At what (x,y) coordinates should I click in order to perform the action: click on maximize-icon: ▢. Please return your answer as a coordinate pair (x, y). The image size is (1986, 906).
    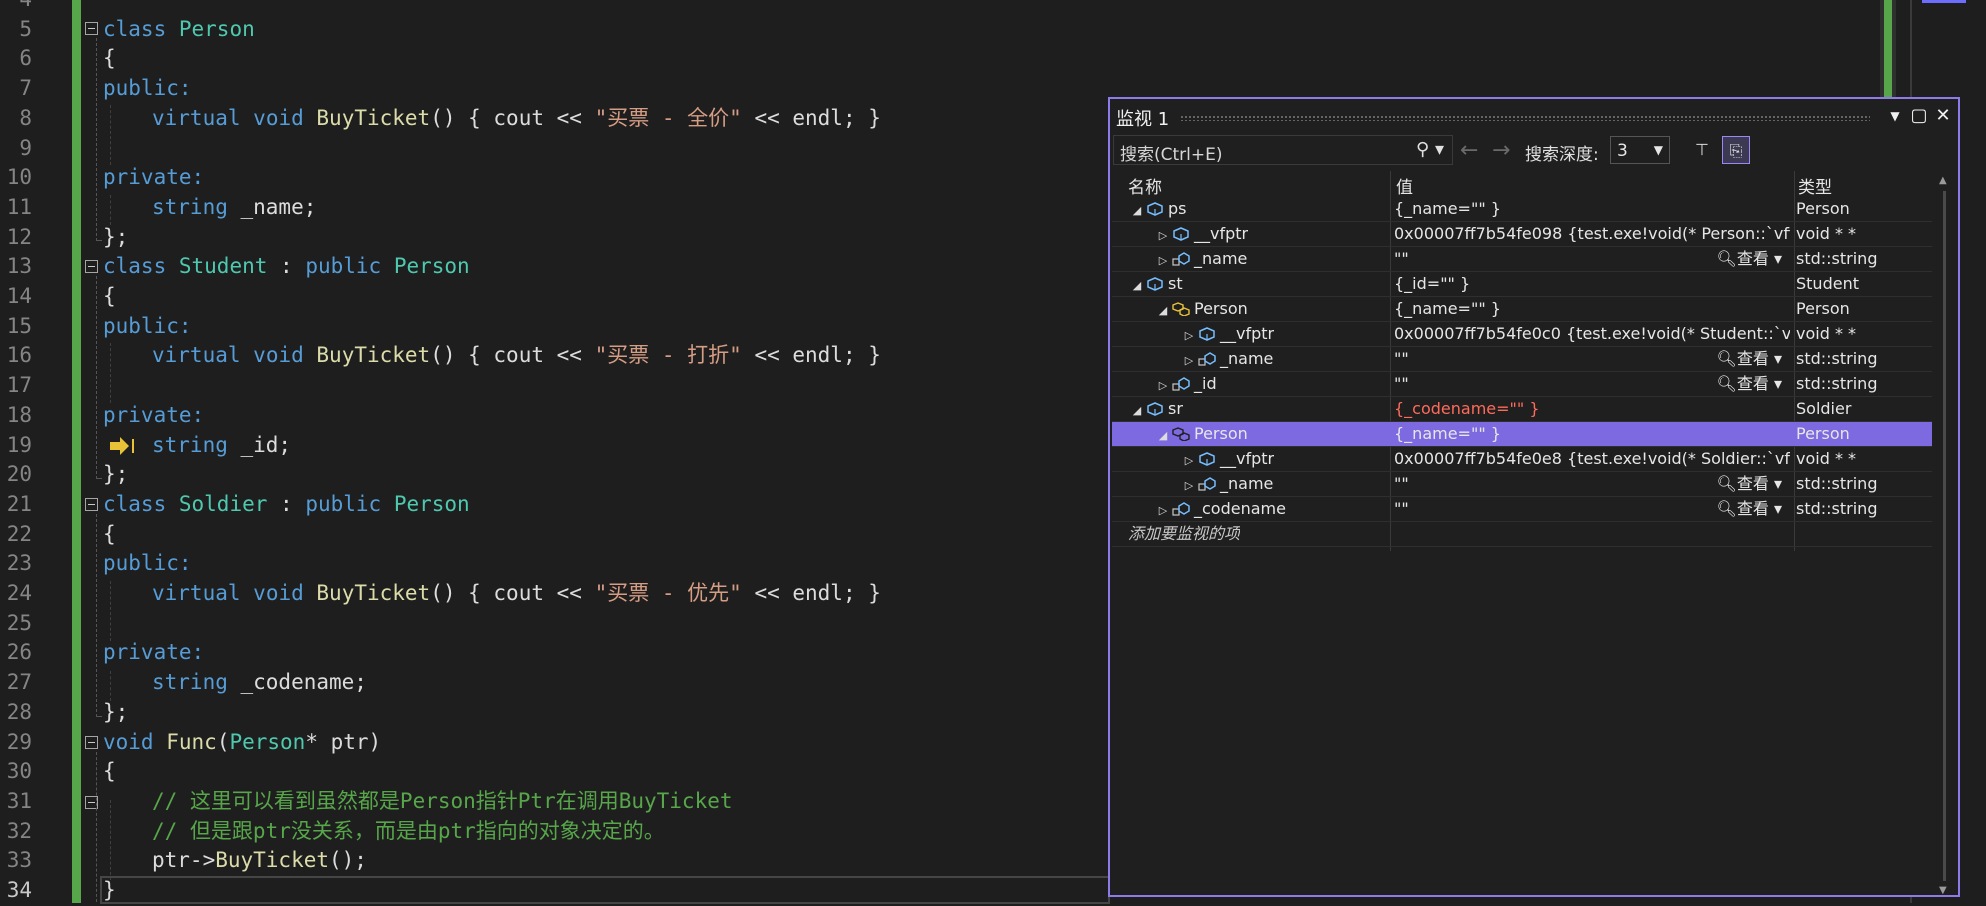
    Looking at the image, I should click on (1919, 116).